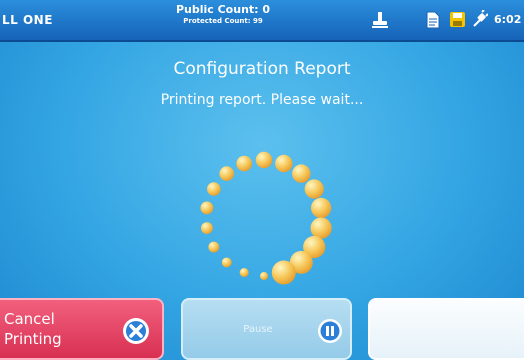 Image resolution: width=524 pixels, height=360 pixels. I want to click on pause-label: Pause, so click(258, 329).